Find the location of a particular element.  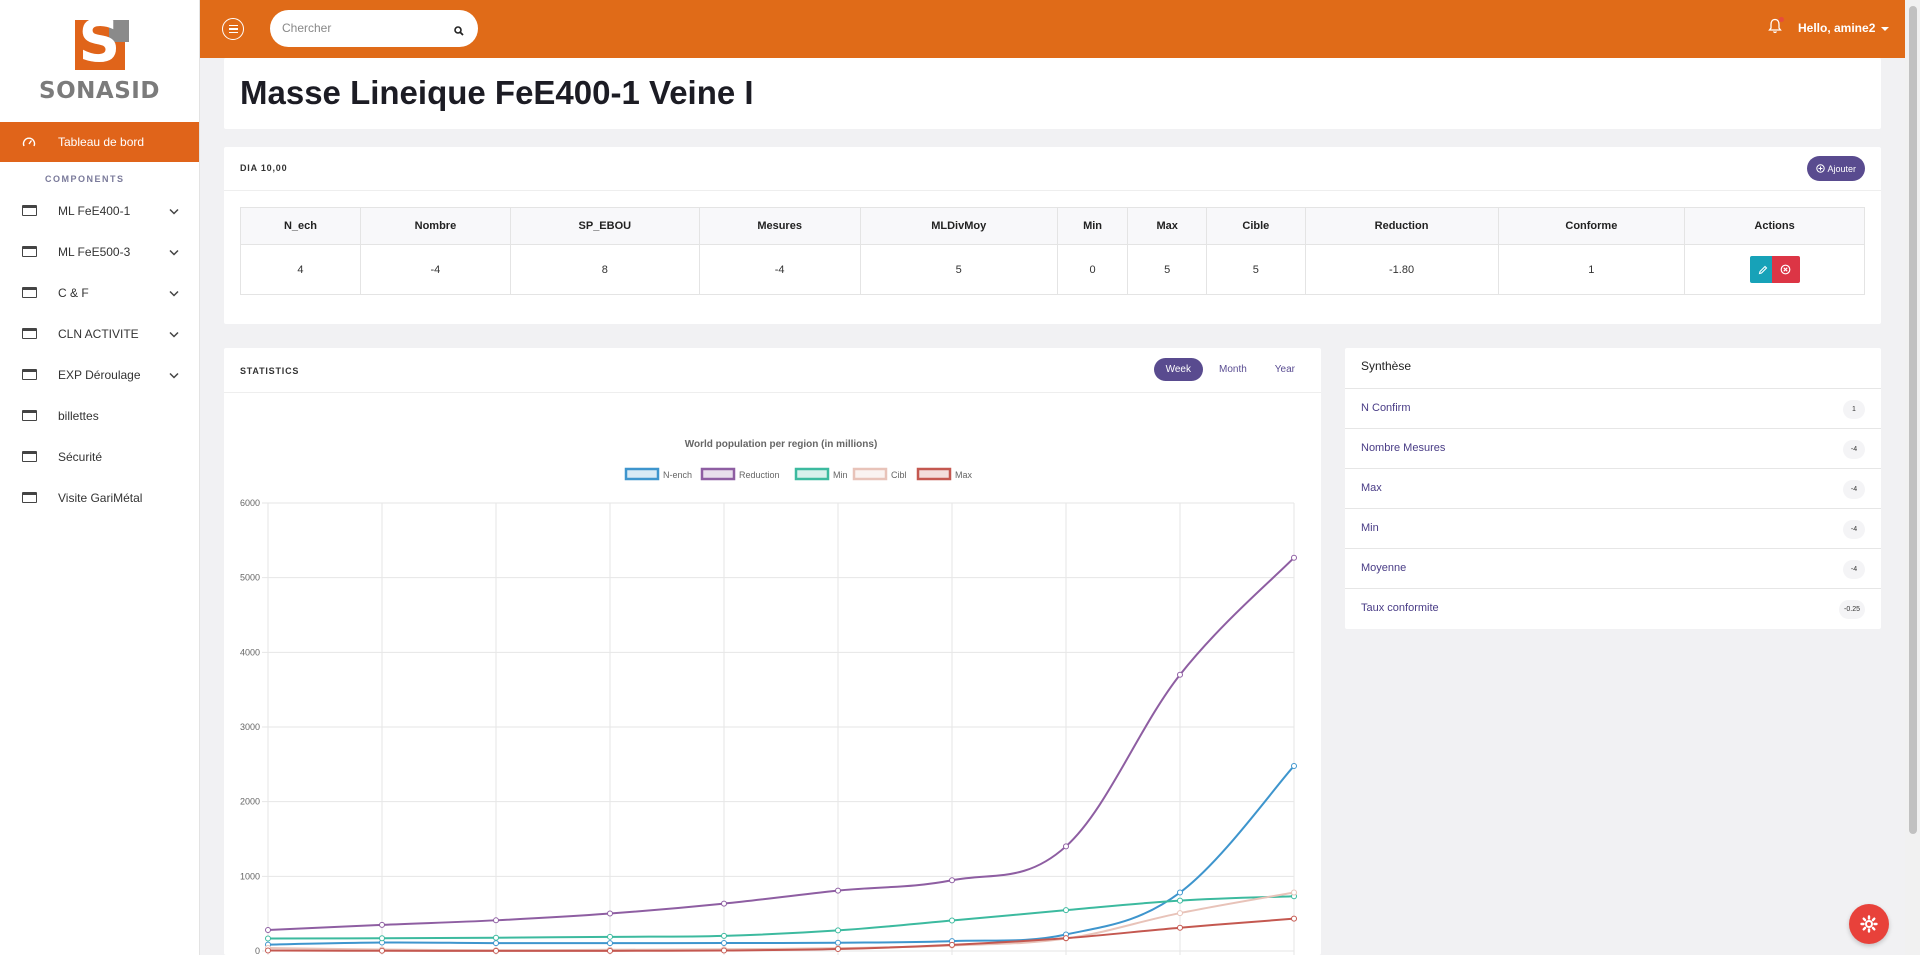

add-button: Ajouter is located at coordinates (1836, 168).